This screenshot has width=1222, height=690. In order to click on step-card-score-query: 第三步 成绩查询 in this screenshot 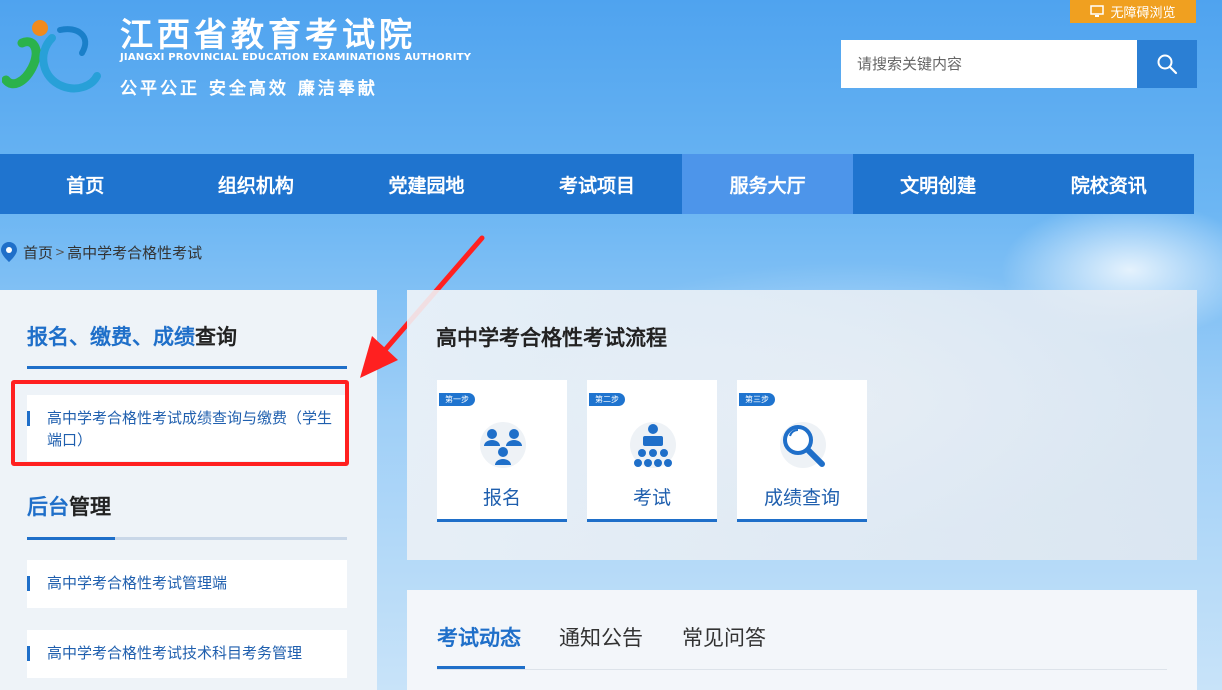, I will do `click(802, 451)`.